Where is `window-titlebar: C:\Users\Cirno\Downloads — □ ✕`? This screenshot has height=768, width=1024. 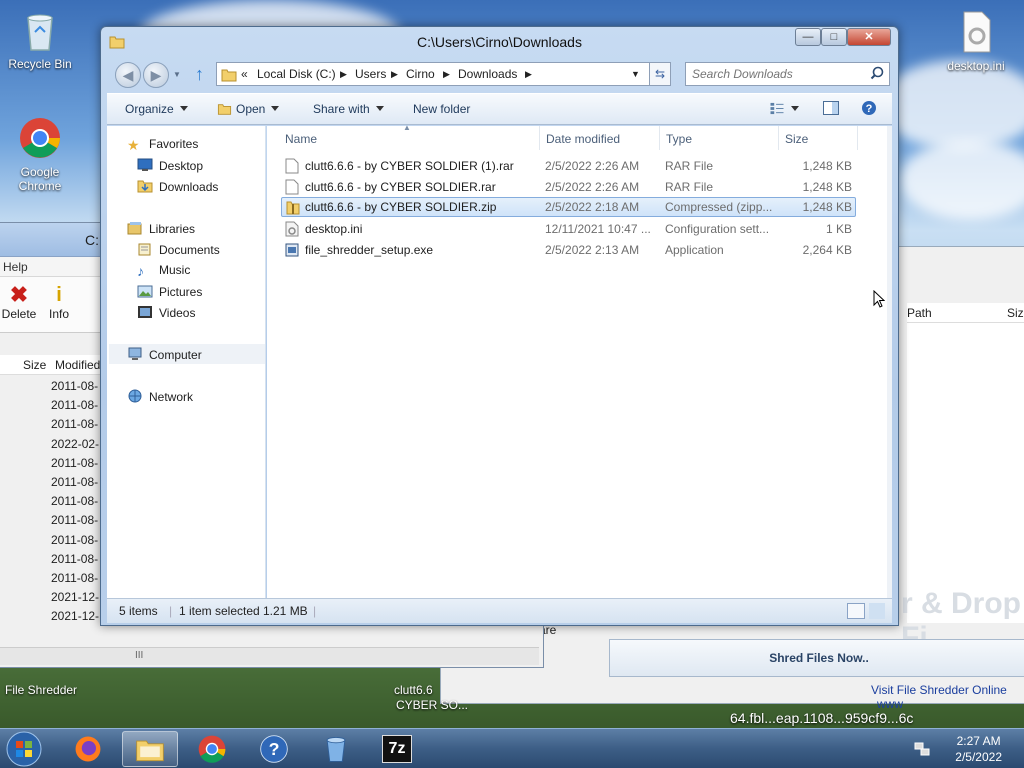 window-titlebar: C:\Users\Cirno\Downloads — □ ✕ is located at coordinates (499, 43).